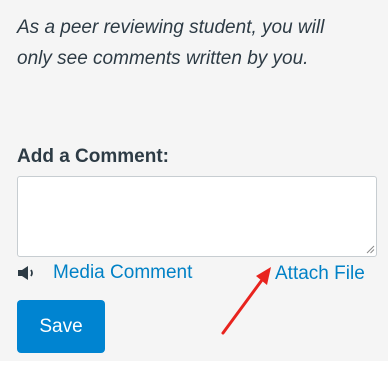 This screenshot has width=388, height=366. What do you see at coordinates (25, 273) in the screenshot?
I see `speaker-icon` at bounding box center [25, 273].